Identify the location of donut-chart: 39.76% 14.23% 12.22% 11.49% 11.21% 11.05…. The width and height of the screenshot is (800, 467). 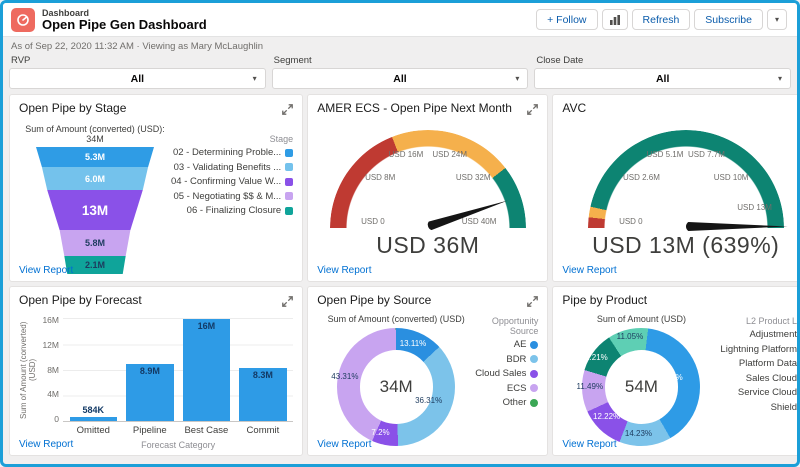
(639, 387).